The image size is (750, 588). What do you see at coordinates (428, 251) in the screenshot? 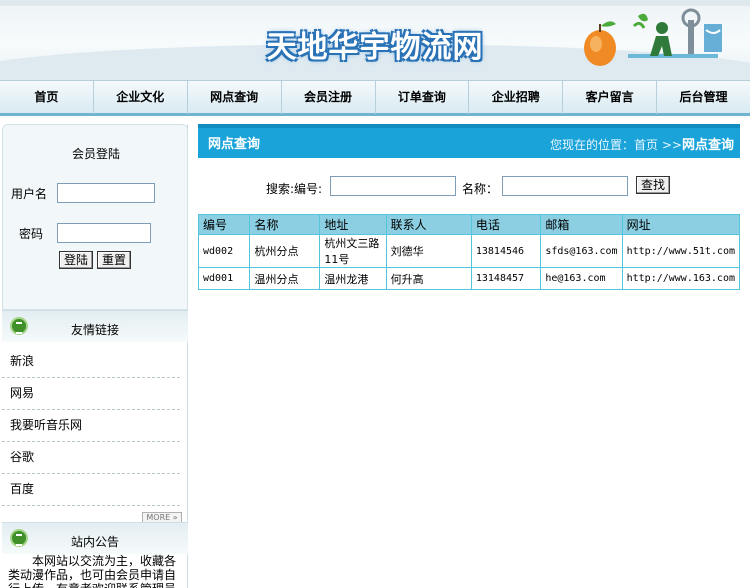
I see `cell-contact: 刘德华` at bounding box center [428, 251].